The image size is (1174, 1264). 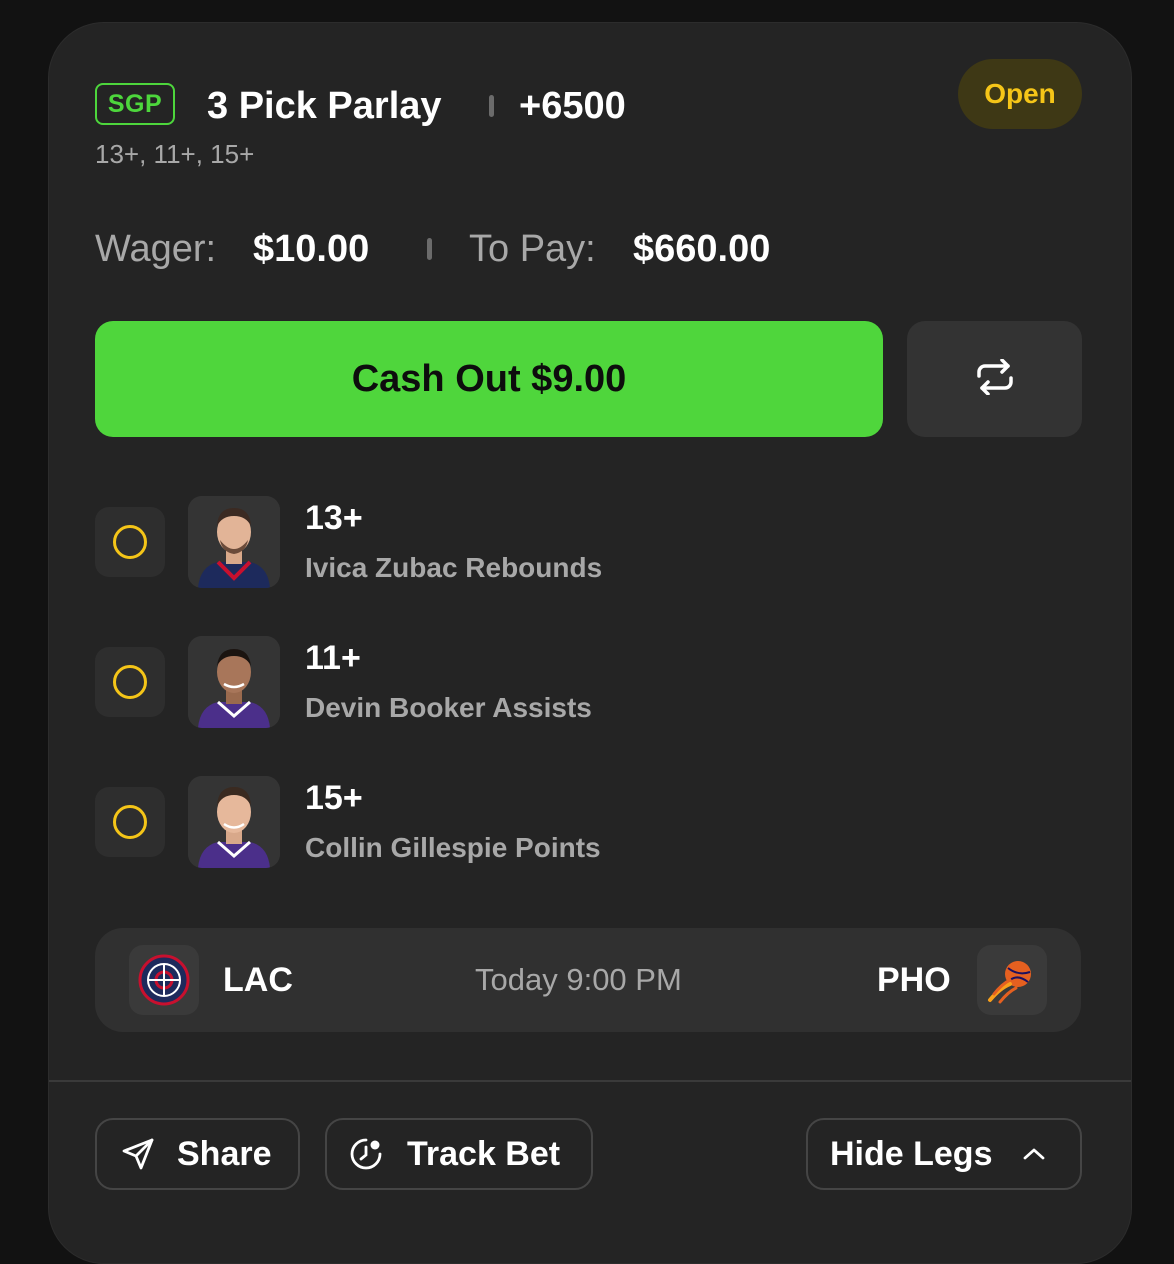 I want to click on leg-description: Collin Gillespie Points, so click(x=453, y=847).